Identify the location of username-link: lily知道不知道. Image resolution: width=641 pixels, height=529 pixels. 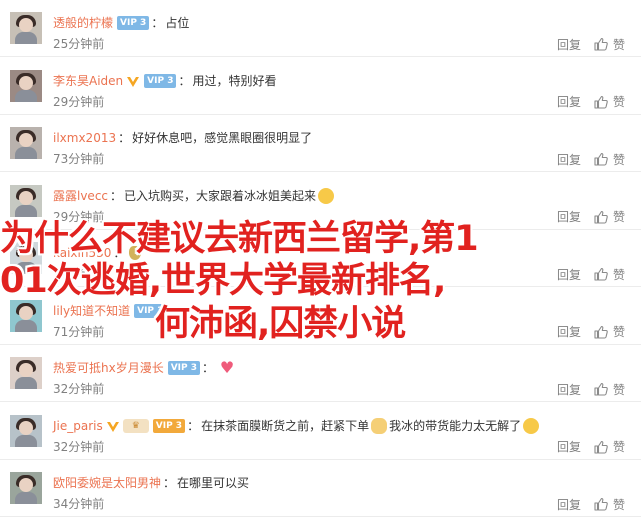
(91, 311).